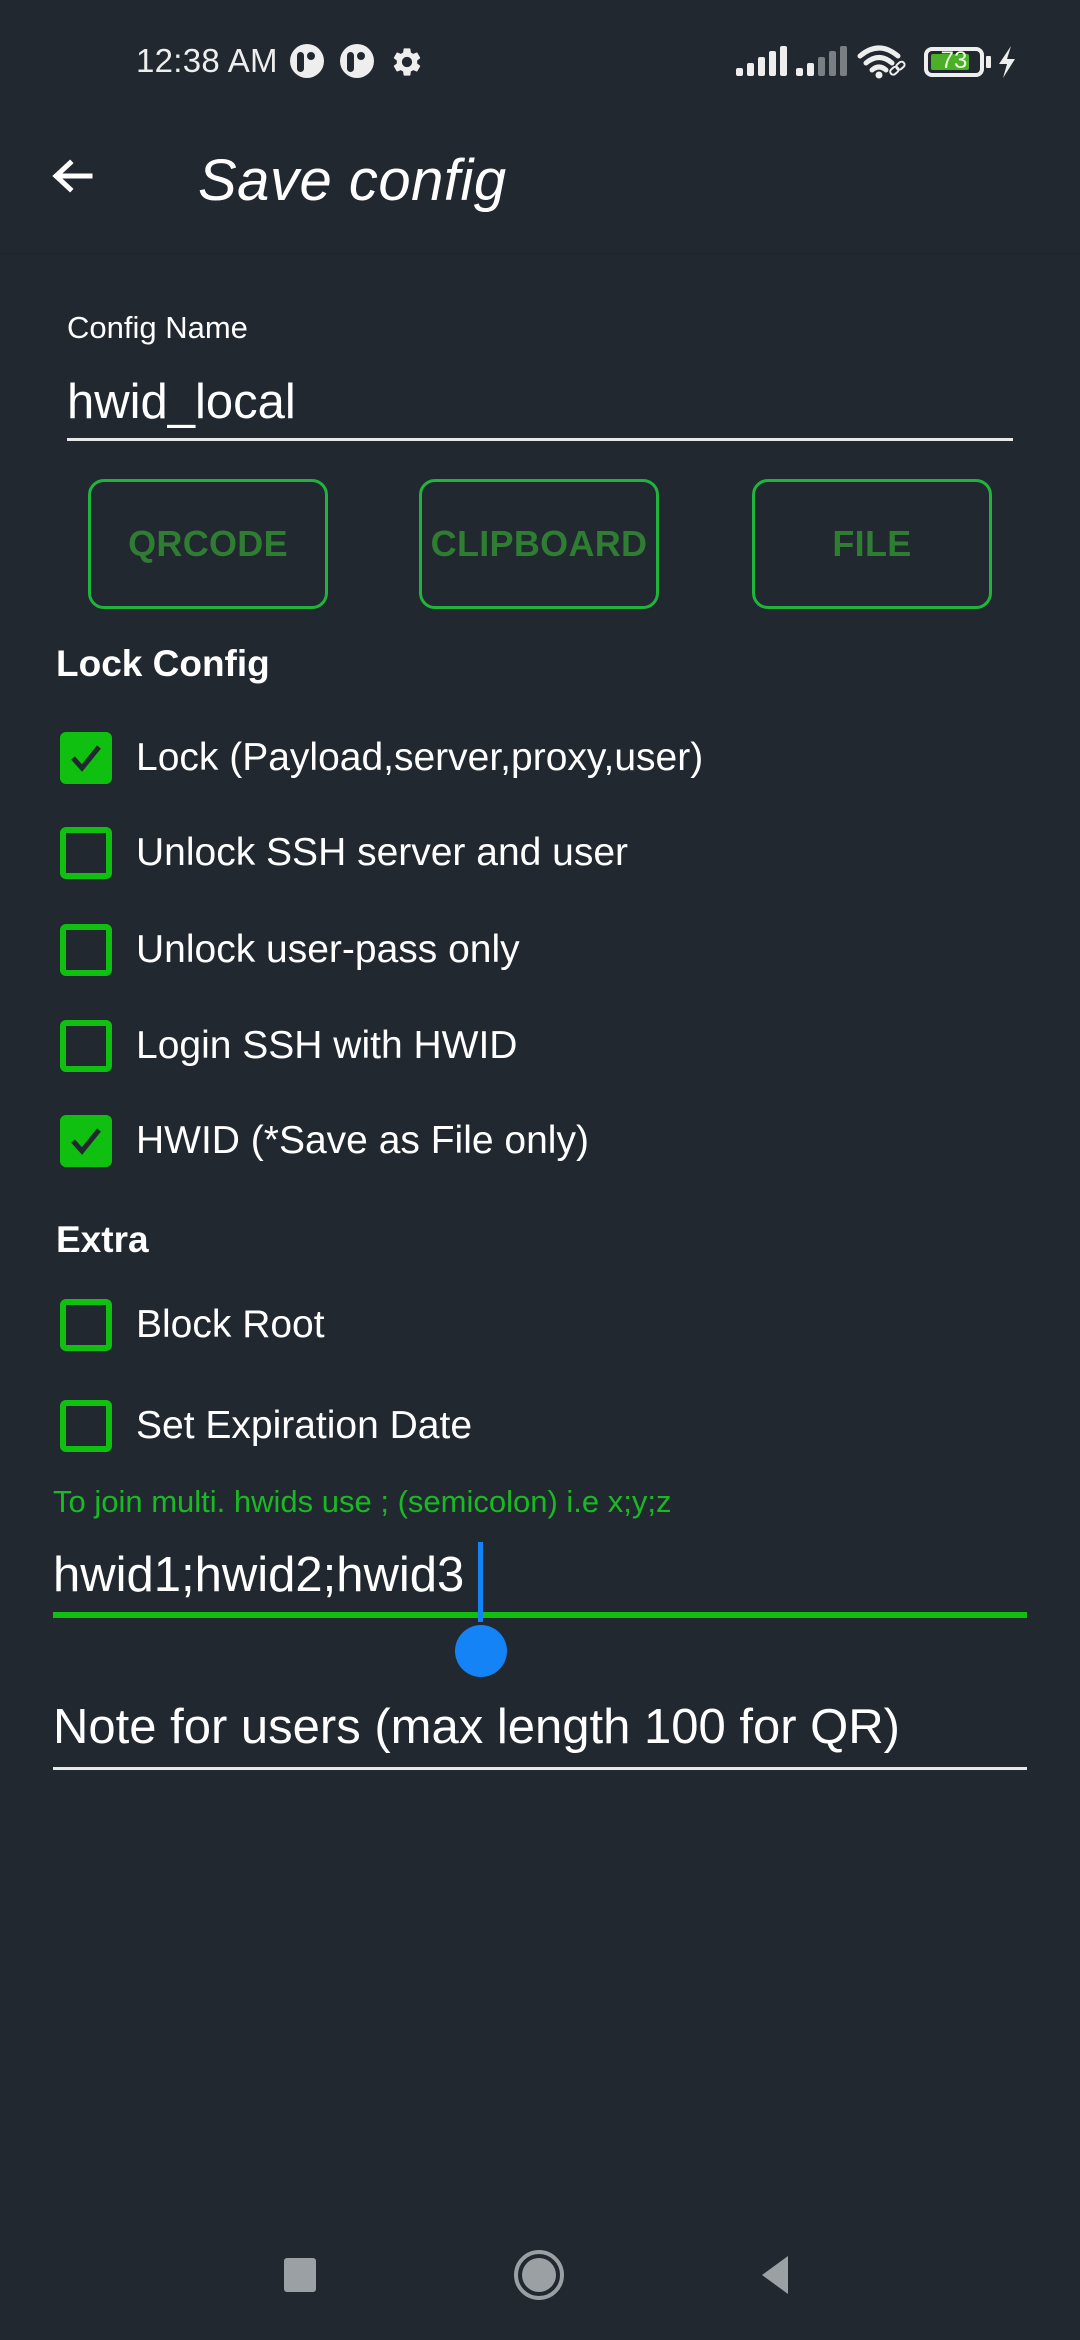  Describe the element at coordinates (327, 1045) in the screenshot. I see `checkbox-label: Login SSH with HWID` at that location.